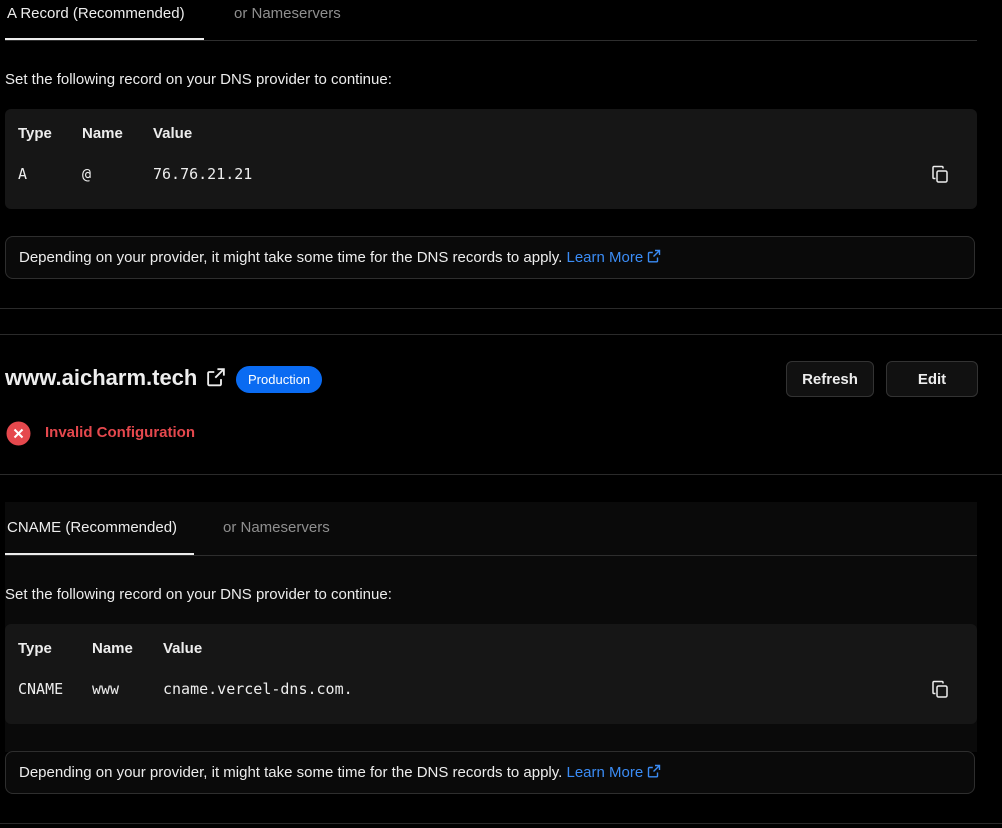 The image size is (1002, 828). What do you see at coordinates (491, 20) in the screenshot?
I see `record-tabs: A Record (Recommended) or Nameservers` at bounding box center [491, 20].